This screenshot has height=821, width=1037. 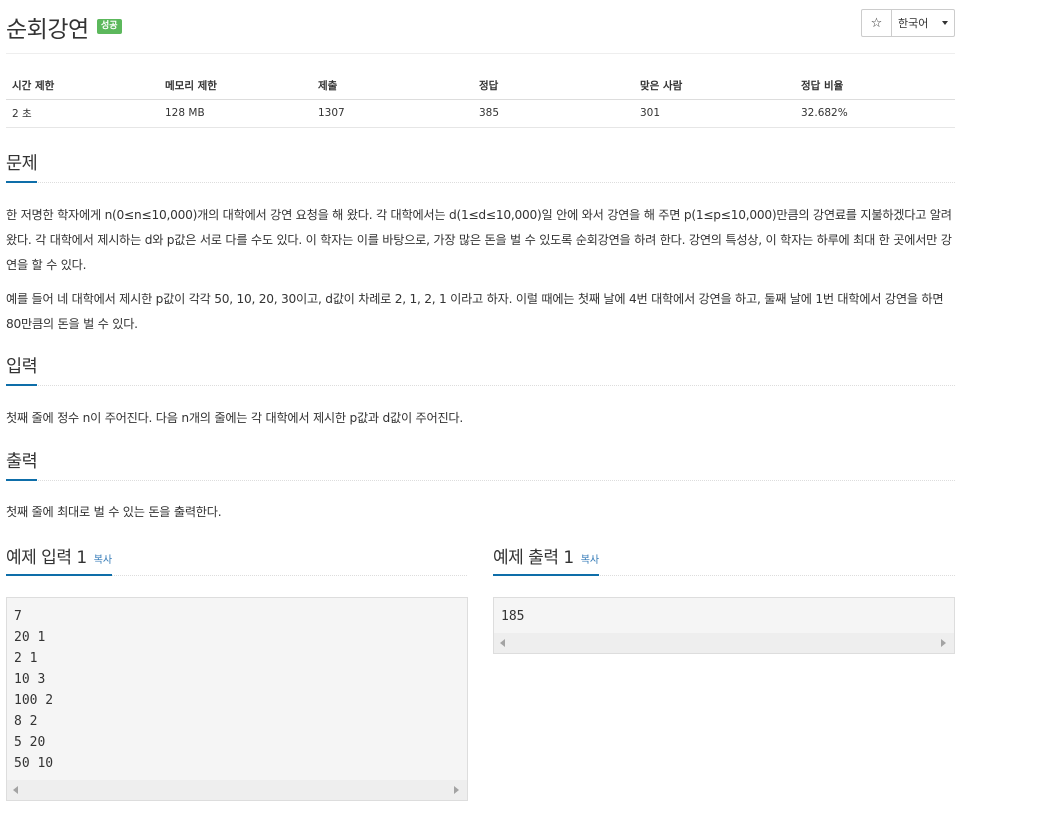 What do you see at coordinates (236, 560) in the screenshot?
I see `sample-input-header: 예제 입력 1 복사` at bounding box center [236, 560].